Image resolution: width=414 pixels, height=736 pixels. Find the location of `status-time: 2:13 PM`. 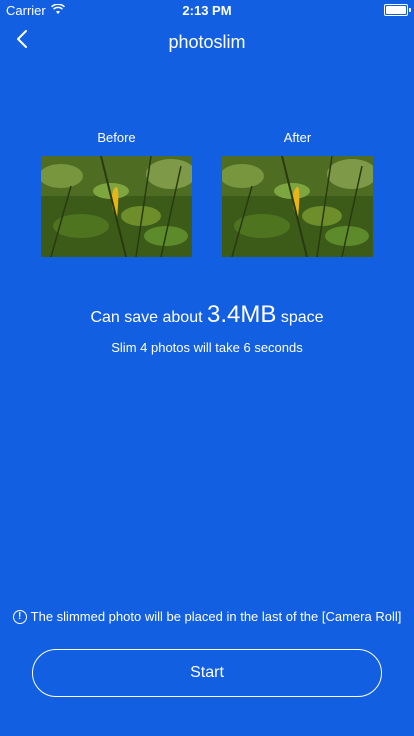

status-time: 2:13 PM is located at coordinates (207, 10).